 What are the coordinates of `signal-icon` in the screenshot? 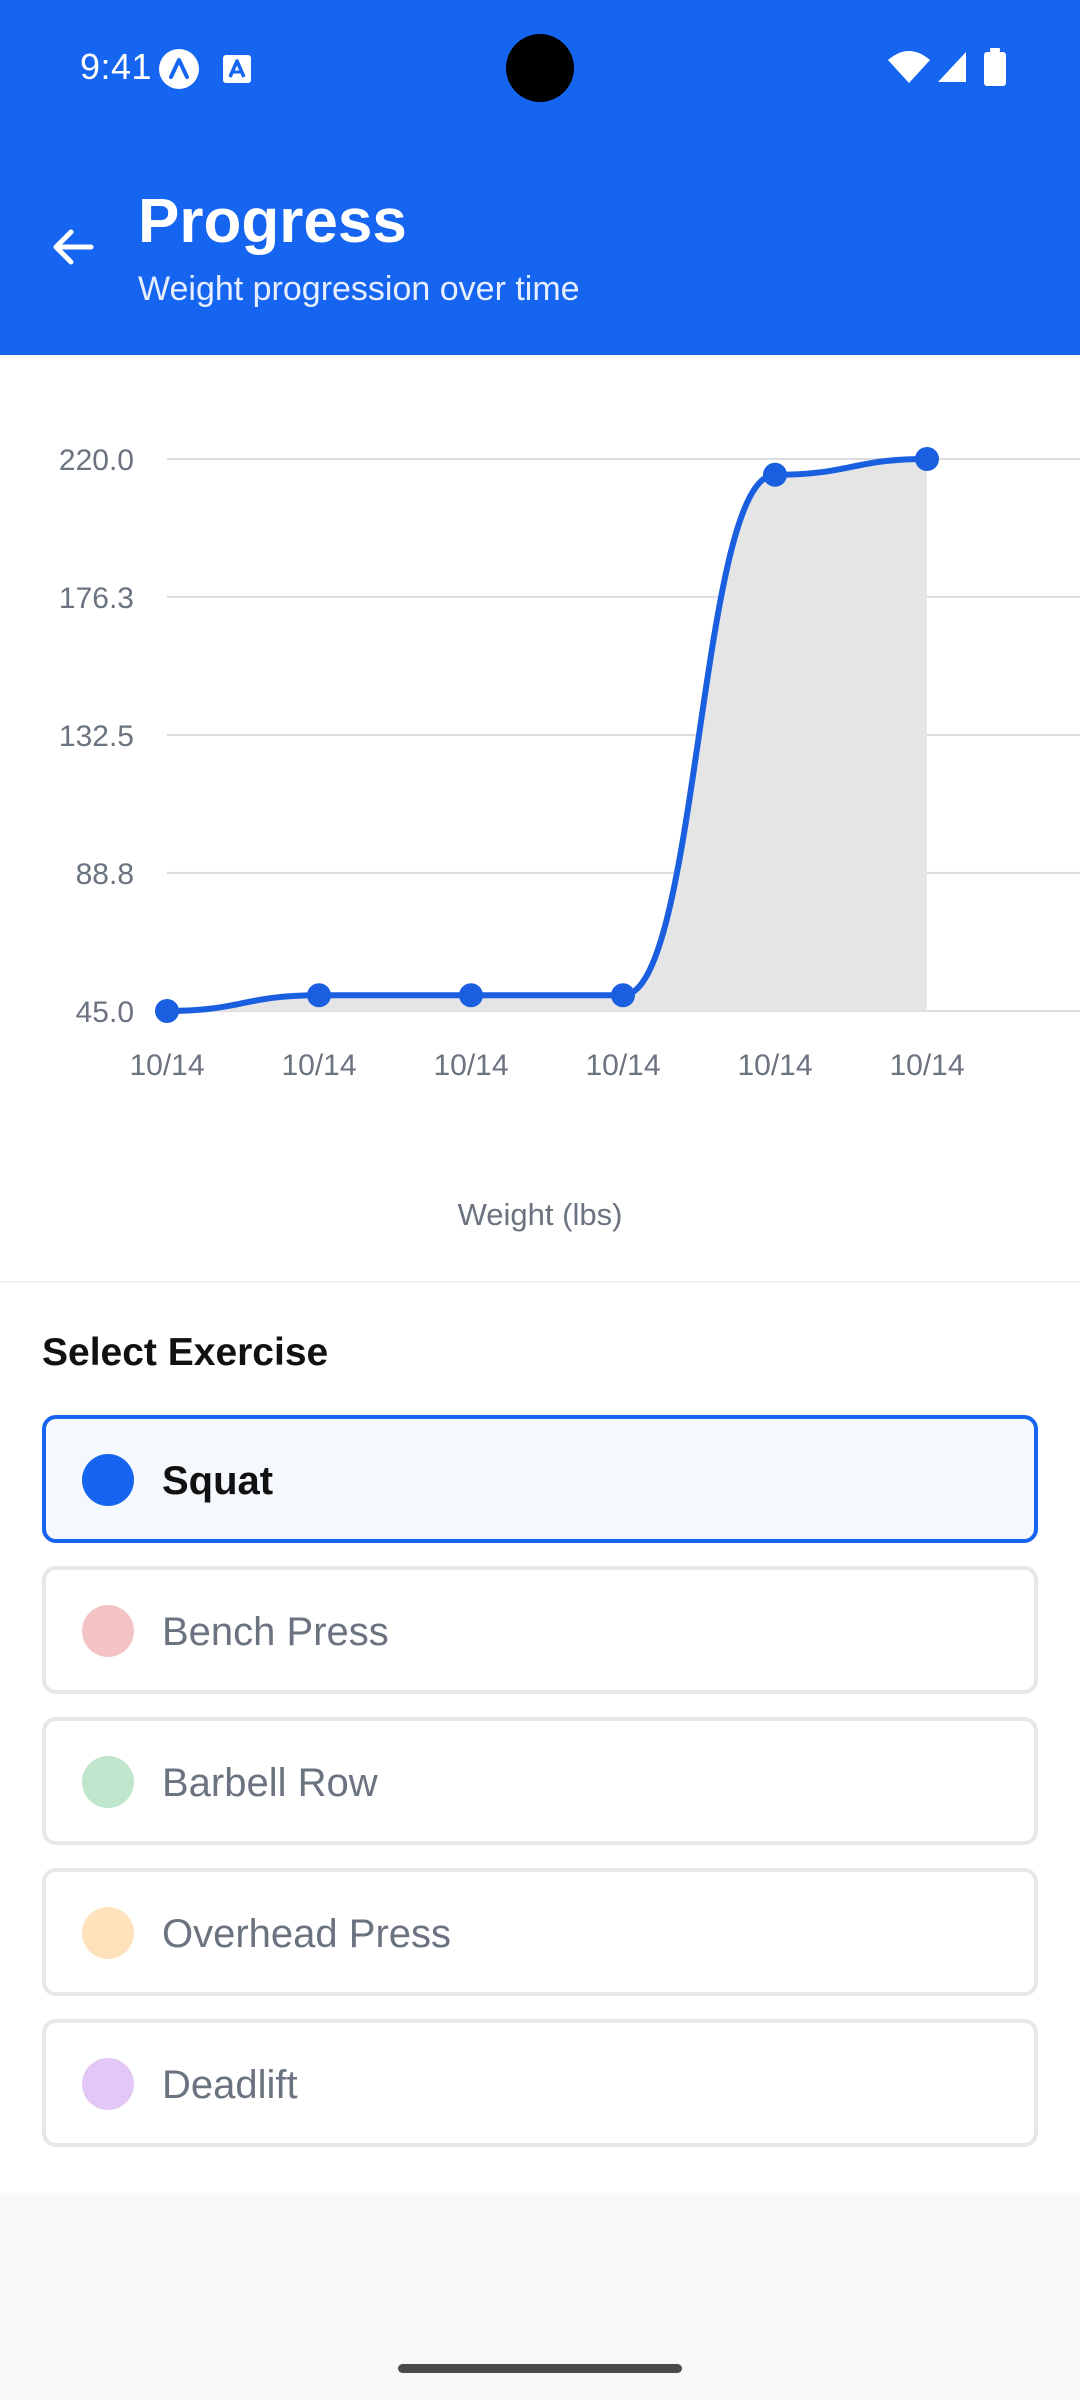 It's located at (952, 67).